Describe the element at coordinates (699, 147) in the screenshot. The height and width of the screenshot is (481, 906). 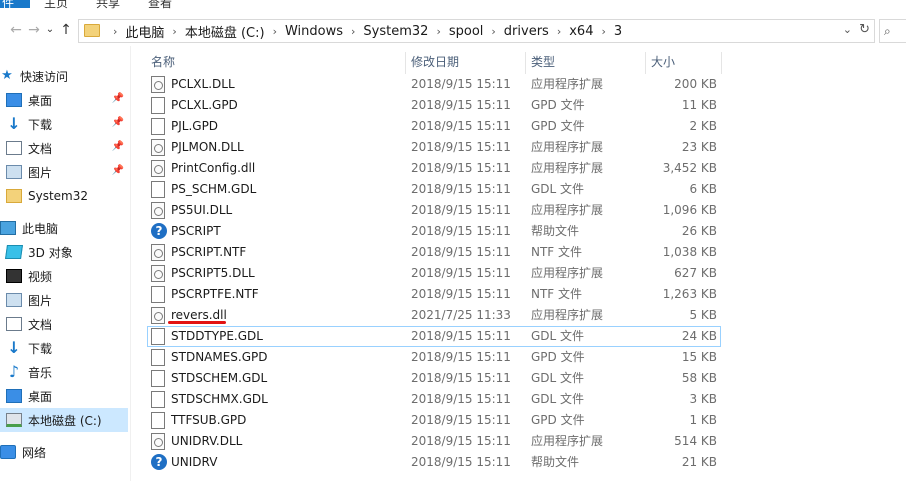
I see `file-size: 23 KB` at that location.